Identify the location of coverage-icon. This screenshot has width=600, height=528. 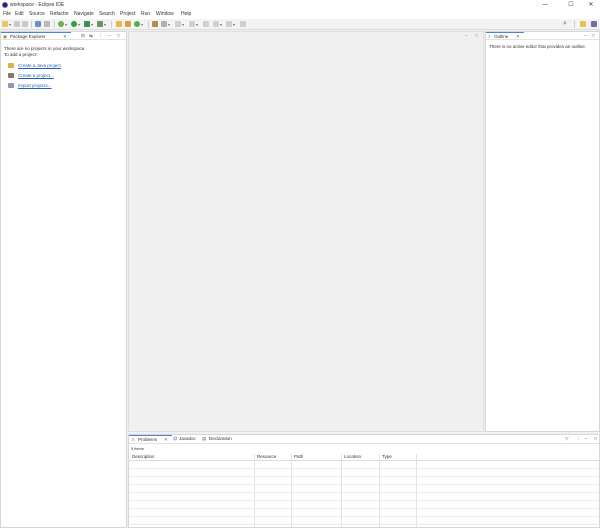
(87, 24).